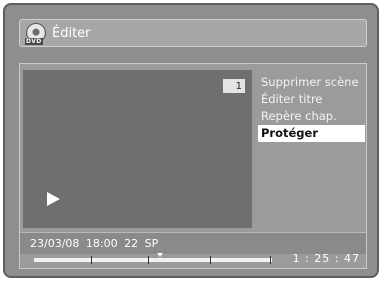  Describe the element at coordinates (53, 199) in the screenshot. I see `play-icon` at that location.